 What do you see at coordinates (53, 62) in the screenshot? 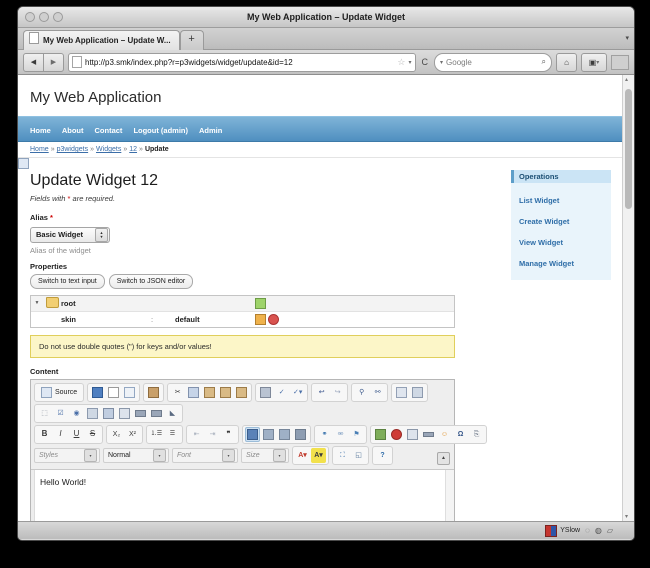
I see `forward-button: ▶` at bounding box center [53, 62].